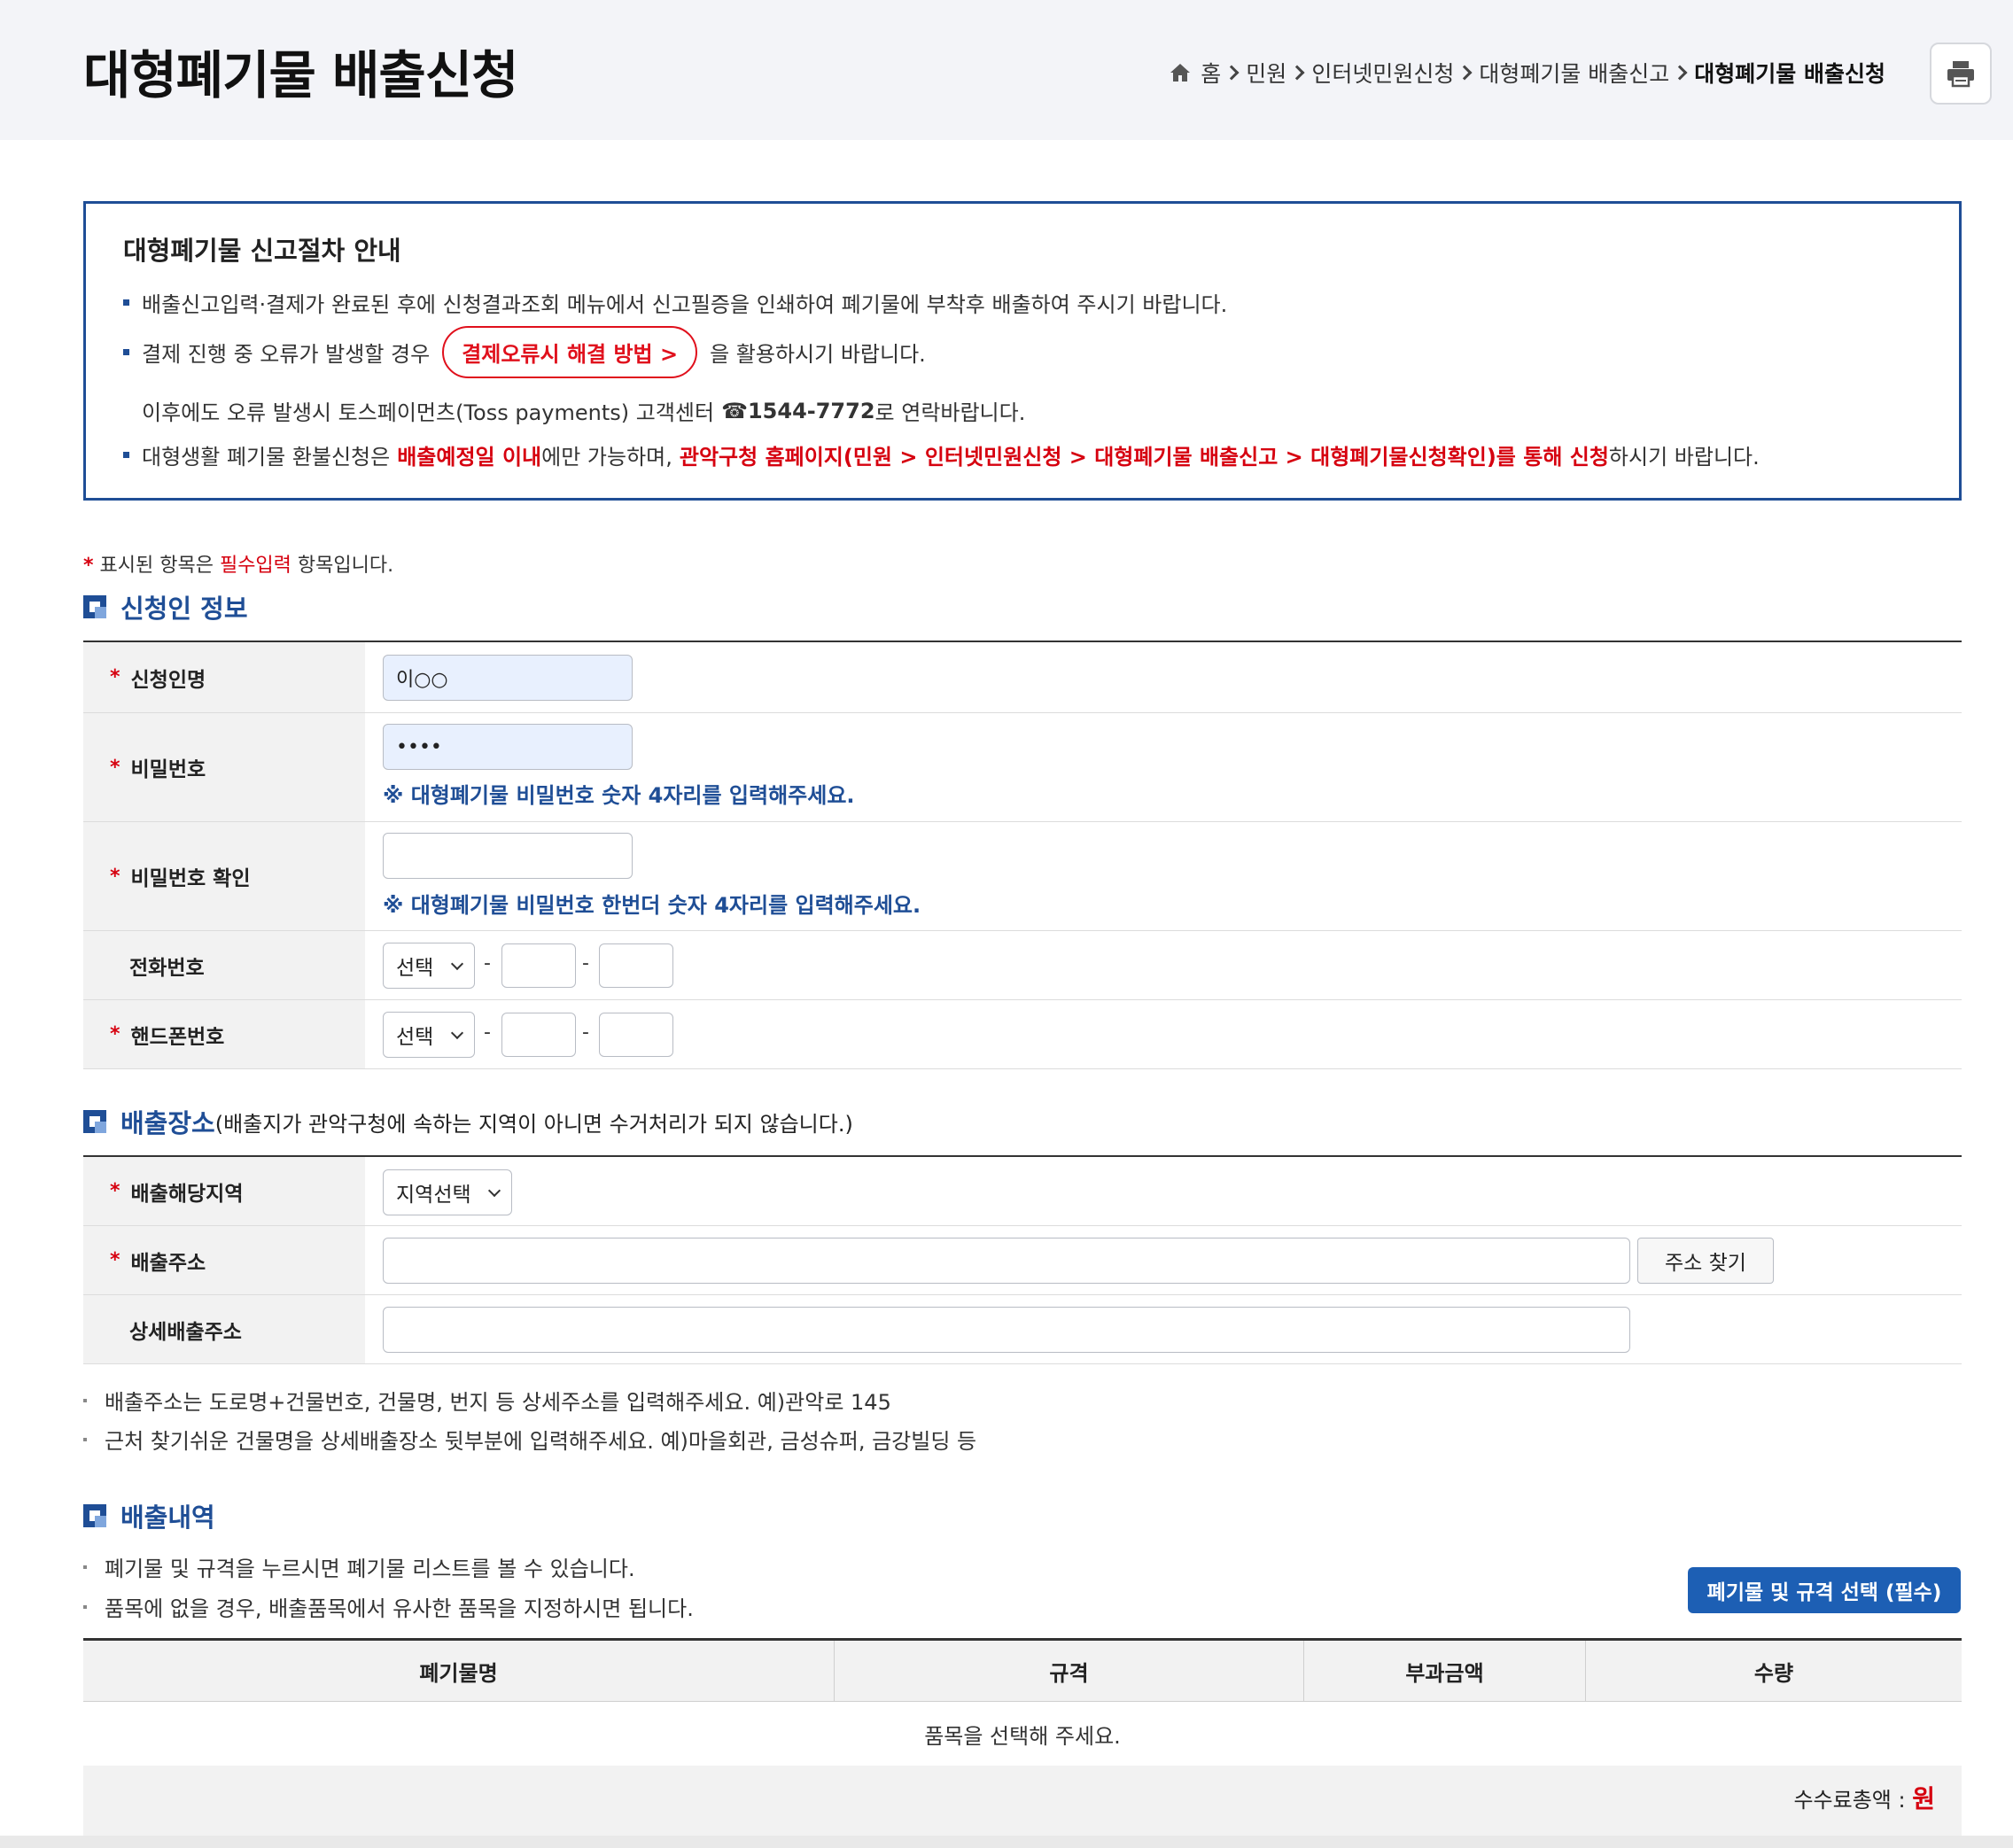  I want to click on mobile-prefix-select: 선택, so click(429, 1035).